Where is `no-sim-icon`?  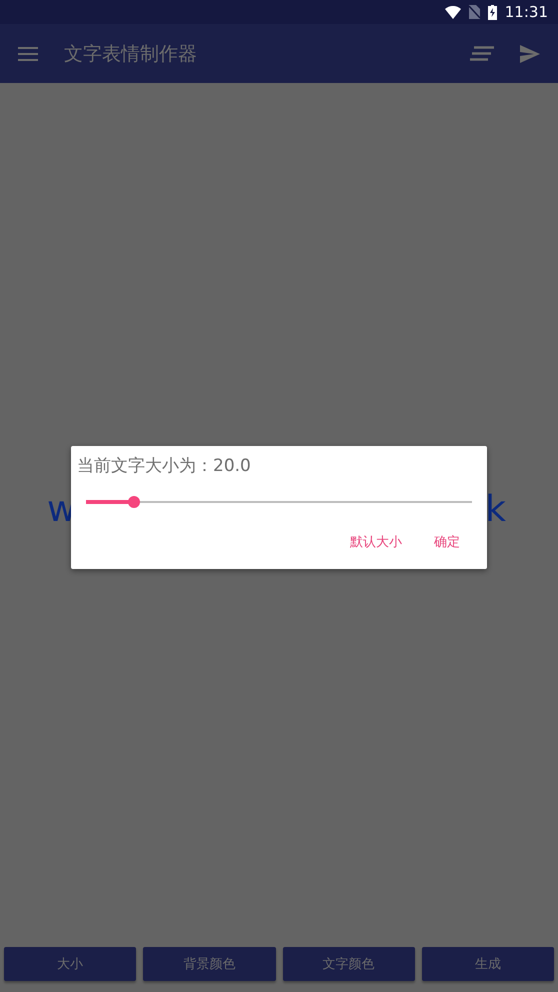
no-sim-icon is located at coordinates (474, 12).